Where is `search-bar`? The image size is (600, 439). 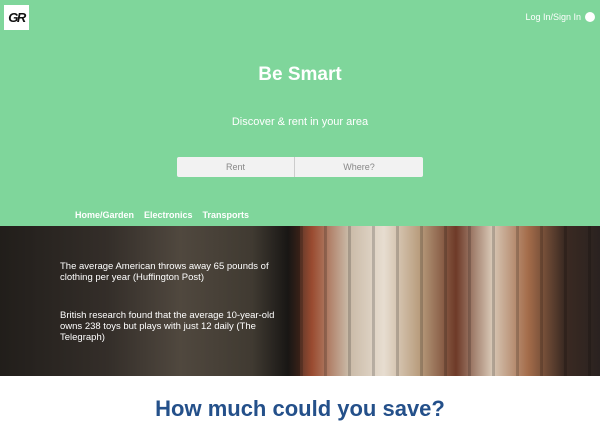 search-bar is located at coordinates (300, 167).